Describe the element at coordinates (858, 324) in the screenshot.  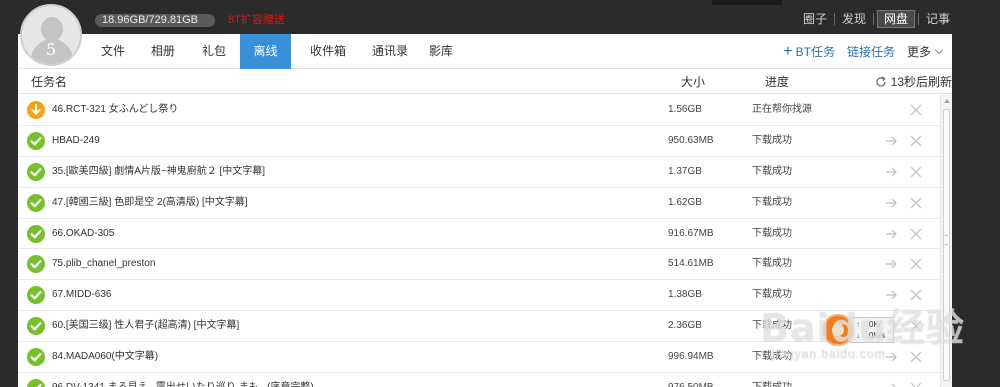
I see `upload-arrow-icon: ↑` at that location.